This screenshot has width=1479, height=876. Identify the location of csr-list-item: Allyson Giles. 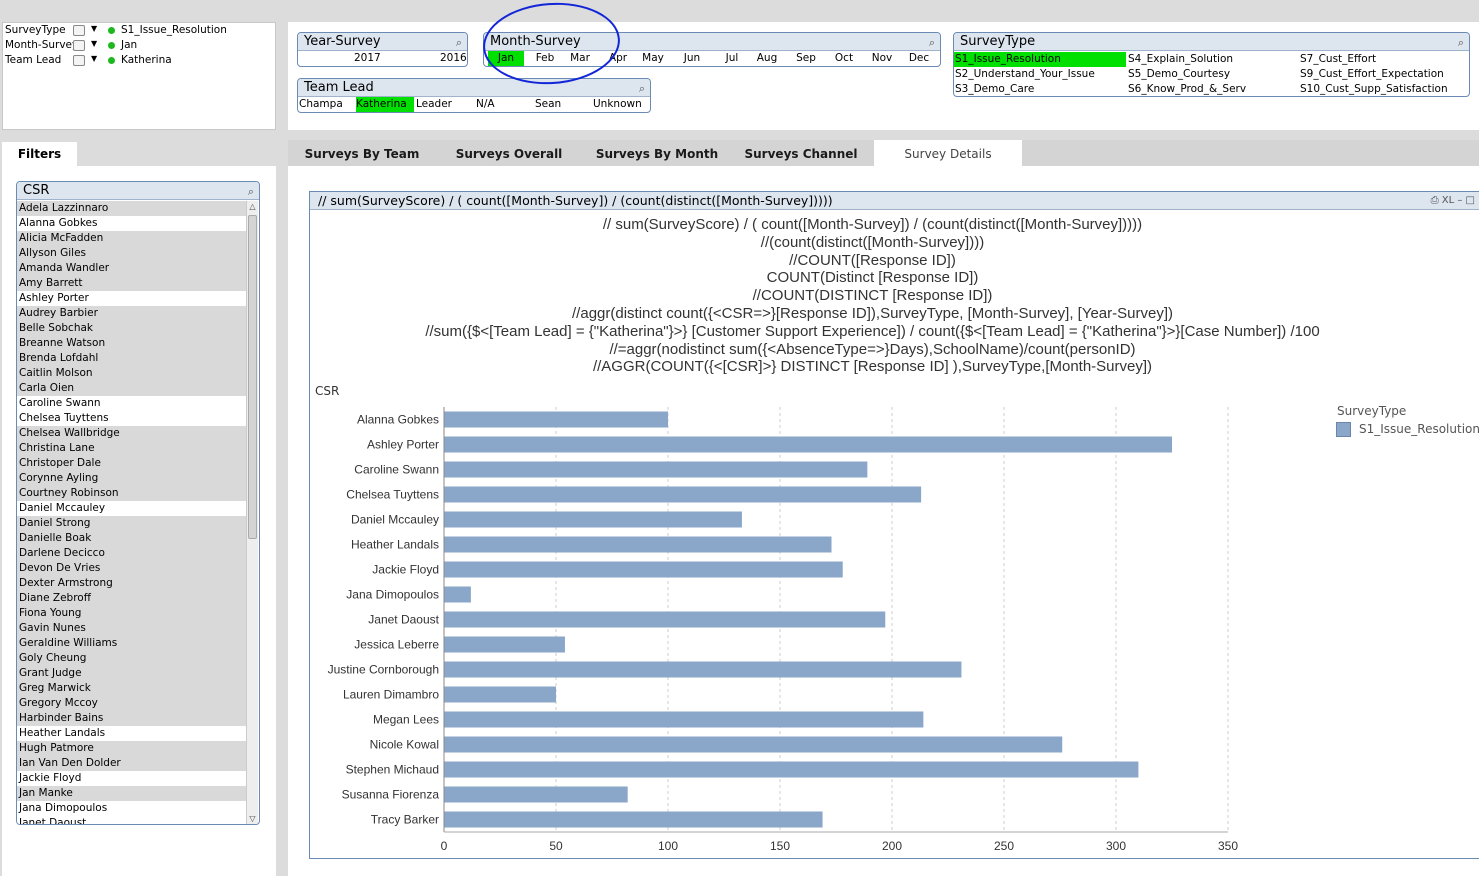
(132, 253).